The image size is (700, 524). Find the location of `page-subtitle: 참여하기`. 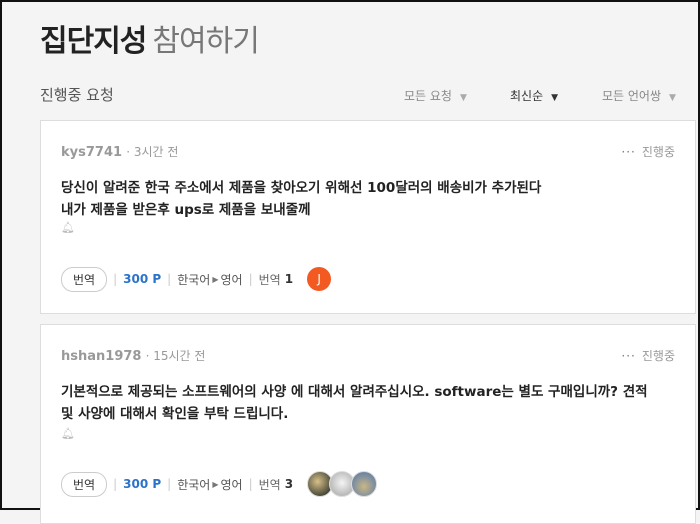

page-subtitle: 참여하기 is located at coordinates (205, 41).